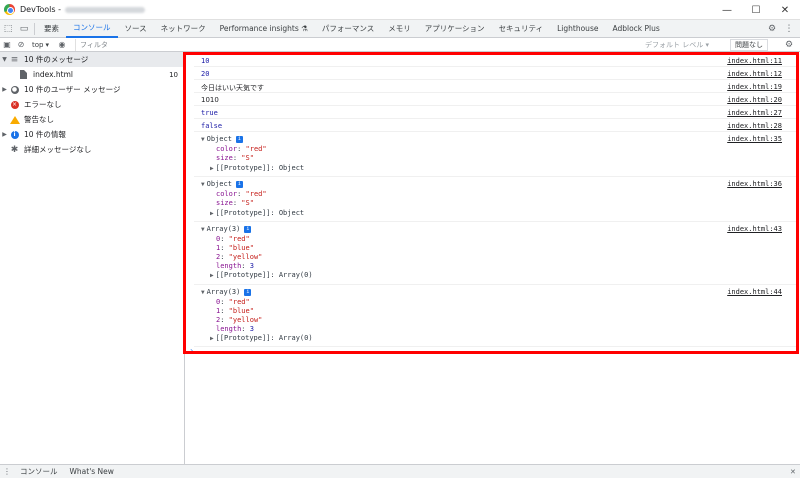  What do you see at coordinates (345, 44) in the screenshot?
I see `filter-input: フィルタ` at bounding box center [345, 44].